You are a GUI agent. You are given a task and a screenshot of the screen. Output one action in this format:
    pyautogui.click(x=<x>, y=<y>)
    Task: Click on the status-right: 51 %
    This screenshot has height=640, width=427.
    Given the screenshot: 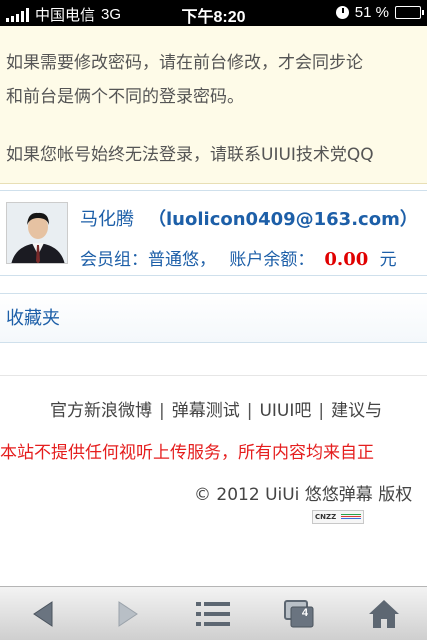 What is the action you would take?
    pyautogui.click(x=379, y=12)
    